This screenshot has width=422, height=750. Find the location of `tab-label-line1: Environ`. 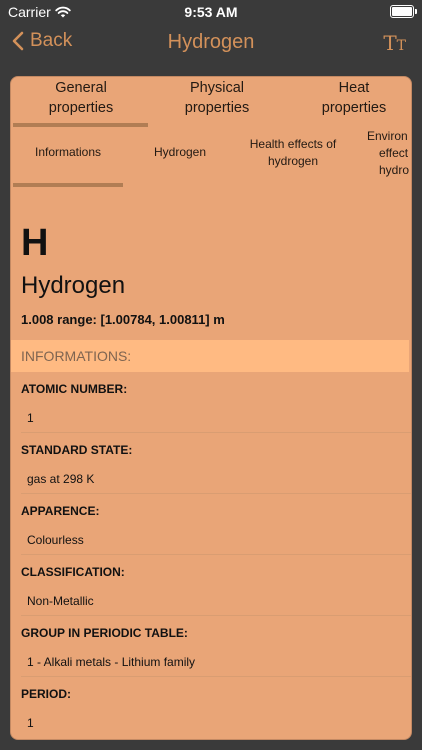

tab-label-line1: Environ is located at coordinates (387, 136).